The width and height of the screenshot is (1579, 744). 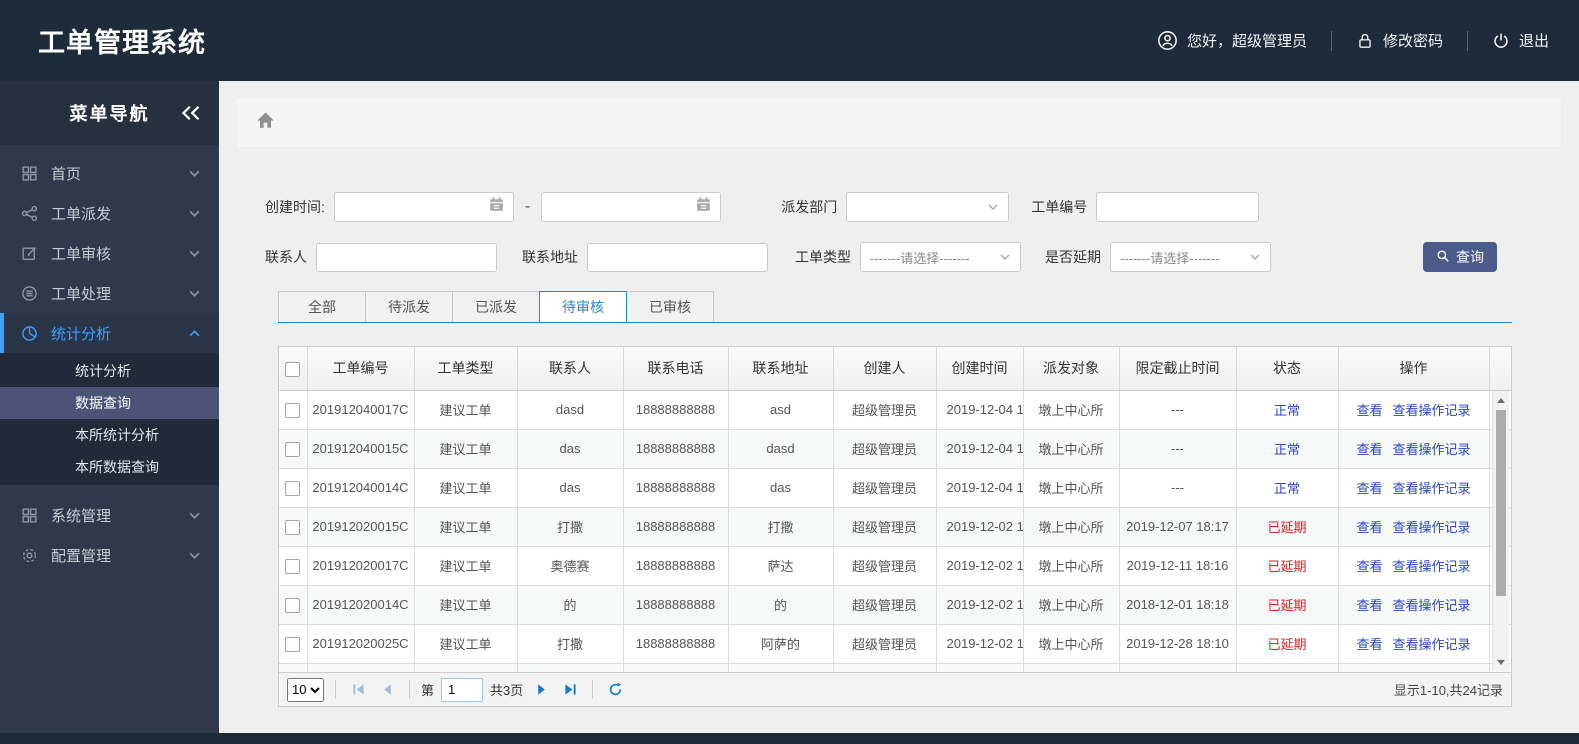 What do you see at coordinates (462, 689) in the screenshot?
I see `page-number-input` at bounding box center [462, 689].